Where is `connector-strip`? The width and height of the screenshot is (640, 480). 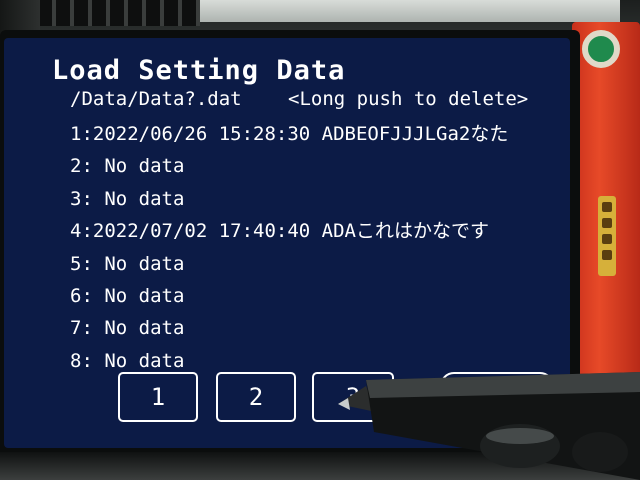
connector-strip is located at coordinates (410, 11).